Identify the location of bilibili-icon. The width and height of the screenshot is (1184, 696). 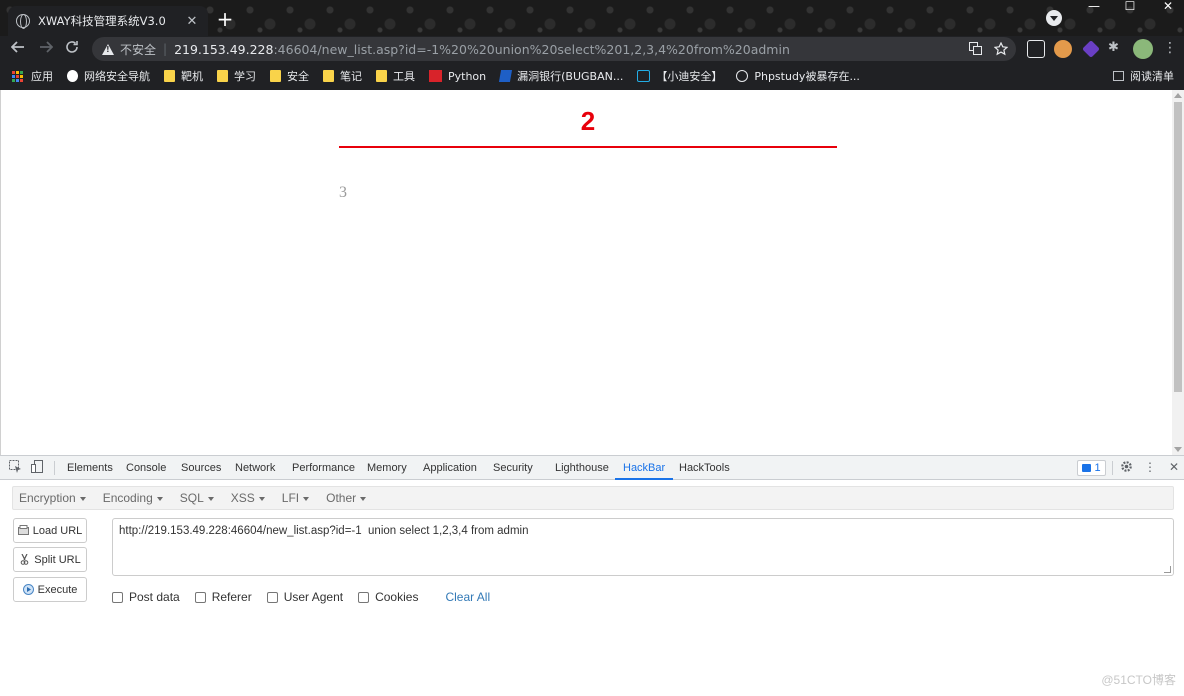
(644, 76).